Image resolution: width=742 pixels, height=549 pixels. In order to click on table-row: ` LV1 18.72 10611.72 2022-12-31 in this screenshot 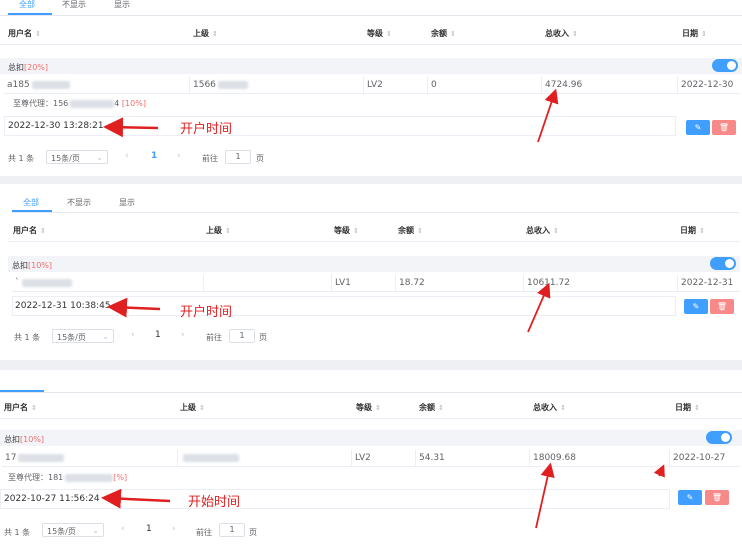, I will do `click(371, 283)`.